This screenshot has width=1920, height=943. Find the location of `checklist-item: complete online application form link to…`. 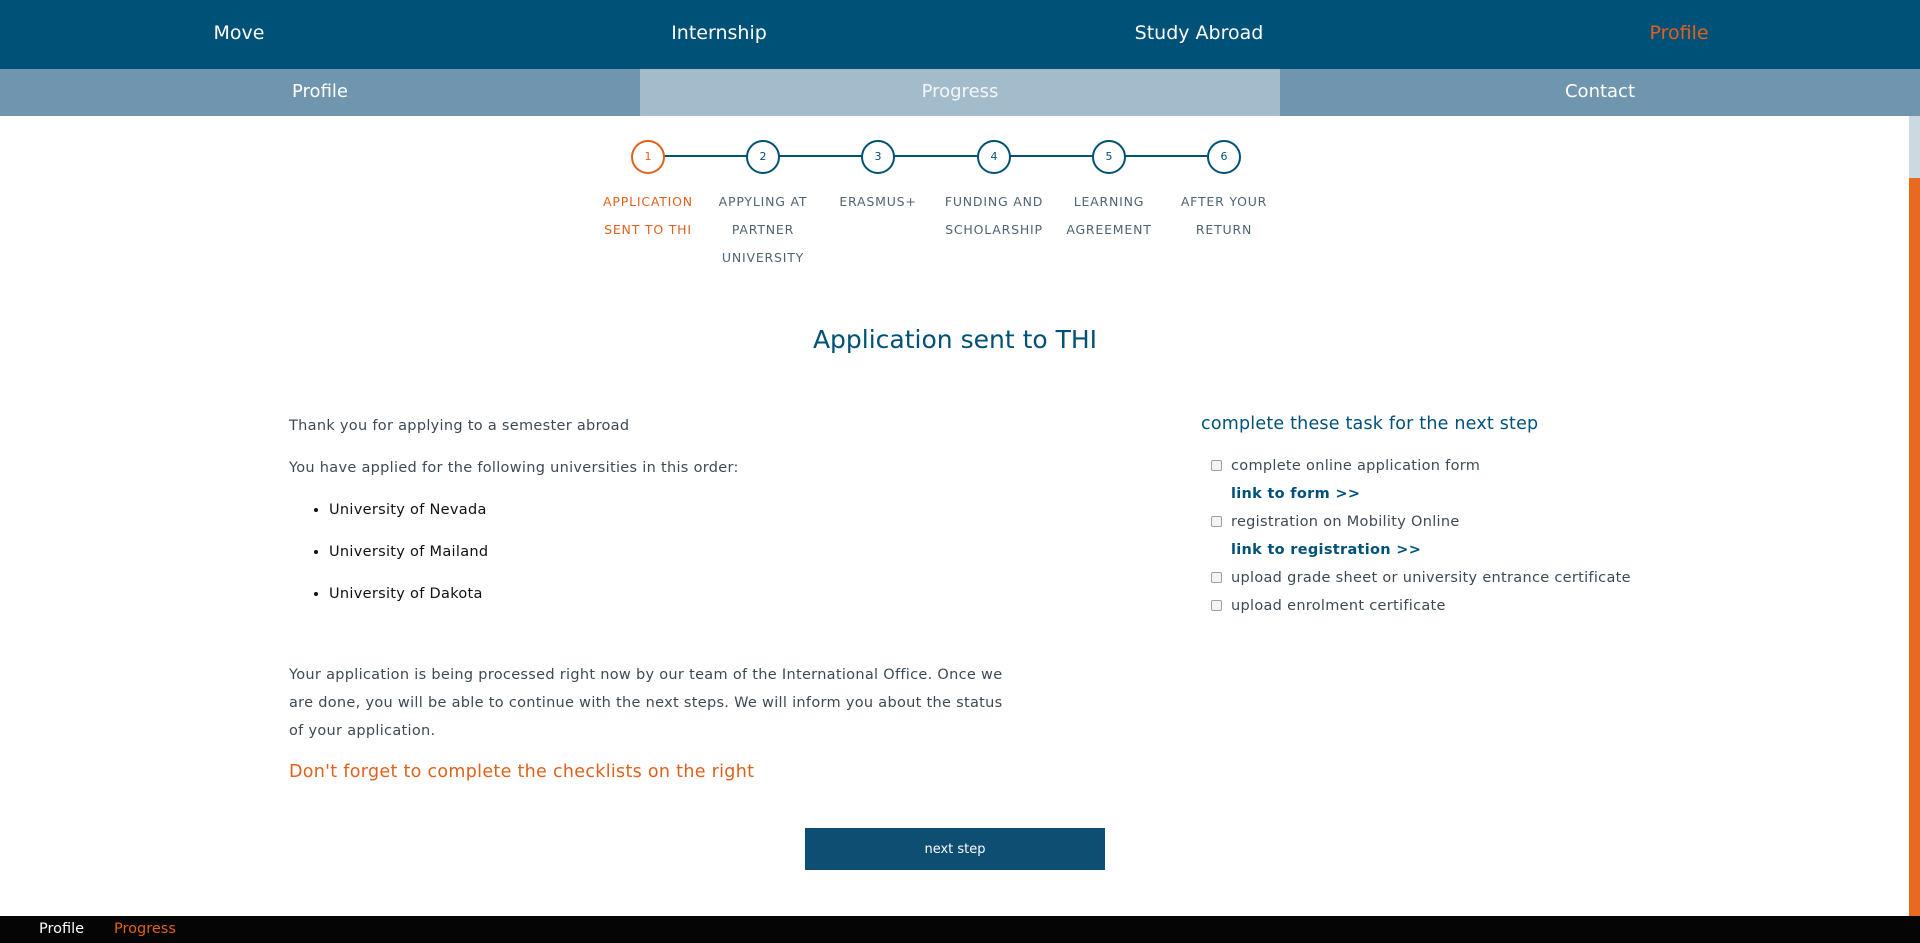

checklist-item: complete online application form link to… is located at coordinates (1461, 480).